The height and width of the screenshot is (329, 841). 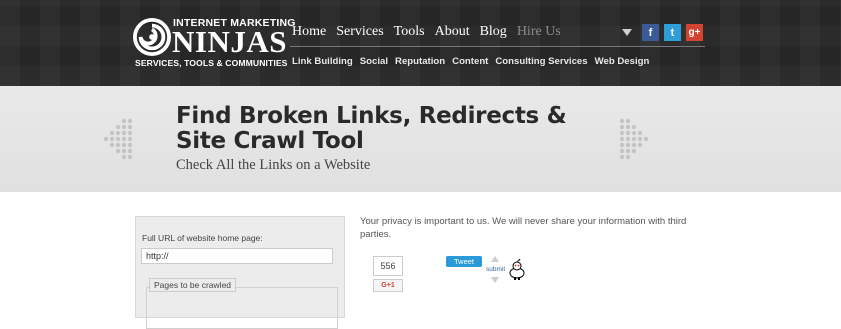 I want to click on reddit-alien-icon, so click(x=517, y=270).